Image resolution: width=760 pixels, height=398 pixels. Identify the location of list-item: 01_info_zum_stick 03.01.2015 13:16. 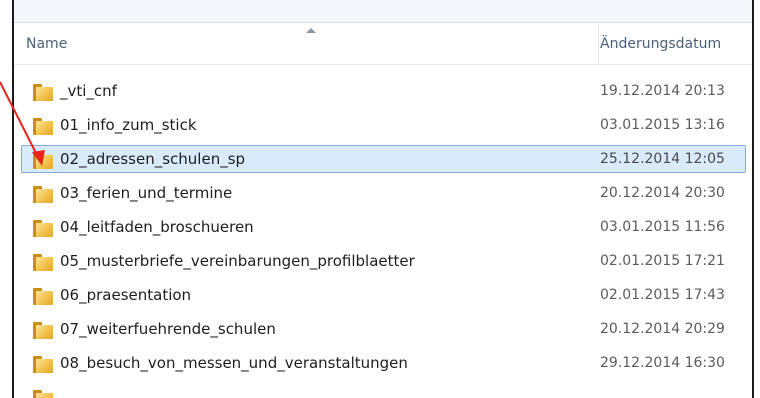
(383, 125).